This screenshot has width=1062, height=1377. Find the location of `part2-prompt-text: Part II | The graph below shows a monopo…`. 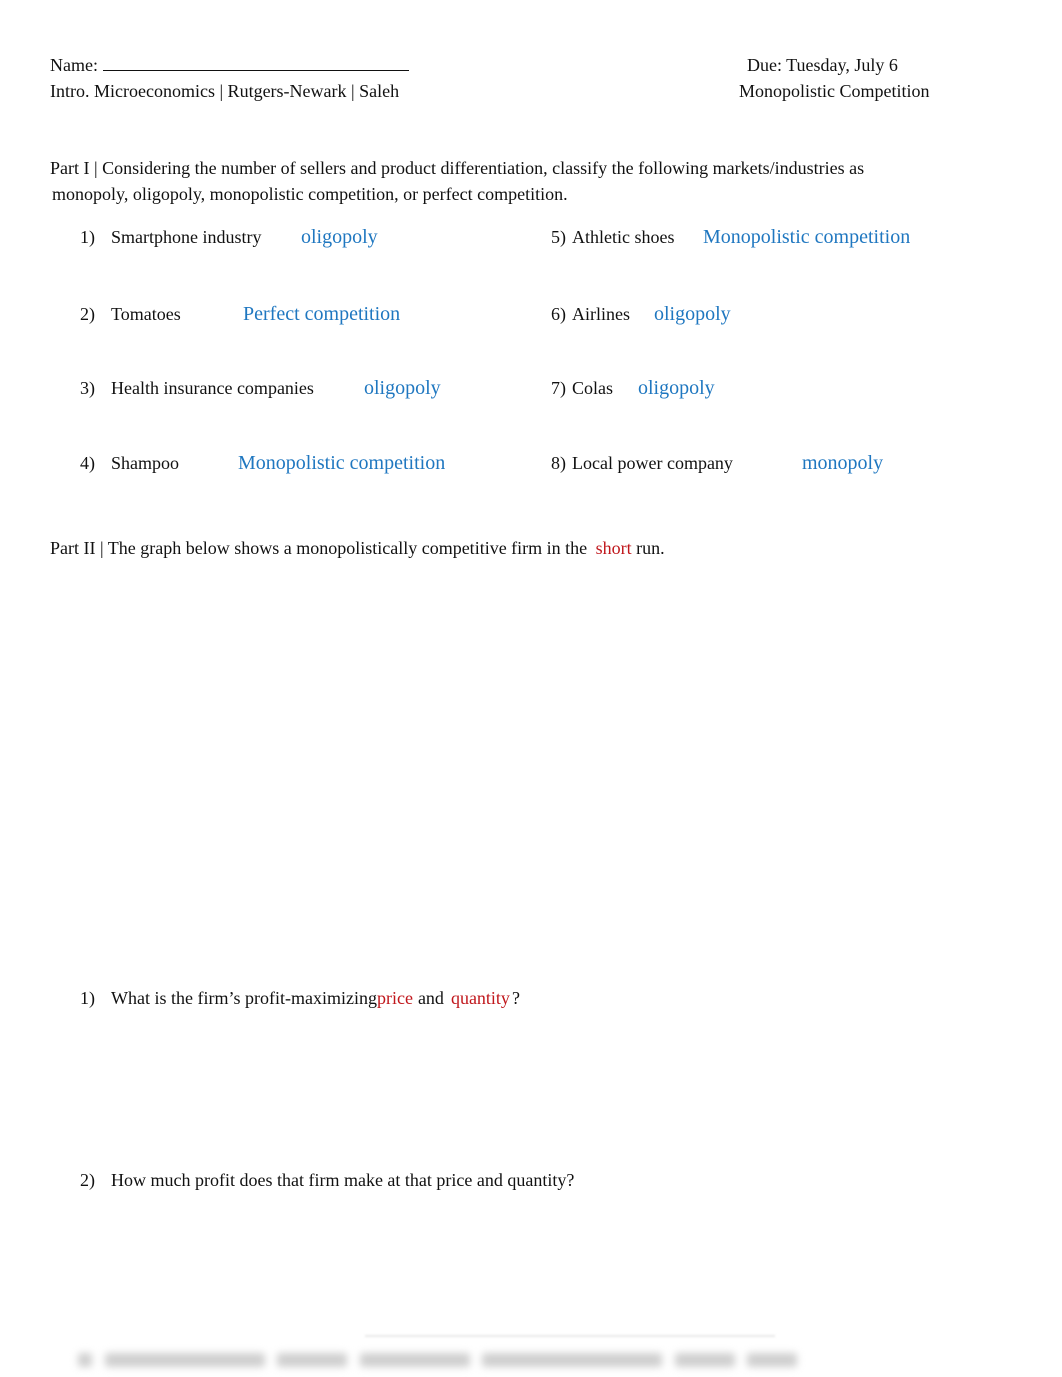

part2-prompt-text: Part II | The graph below shows a monopo… is located at coordinates (319, 548).